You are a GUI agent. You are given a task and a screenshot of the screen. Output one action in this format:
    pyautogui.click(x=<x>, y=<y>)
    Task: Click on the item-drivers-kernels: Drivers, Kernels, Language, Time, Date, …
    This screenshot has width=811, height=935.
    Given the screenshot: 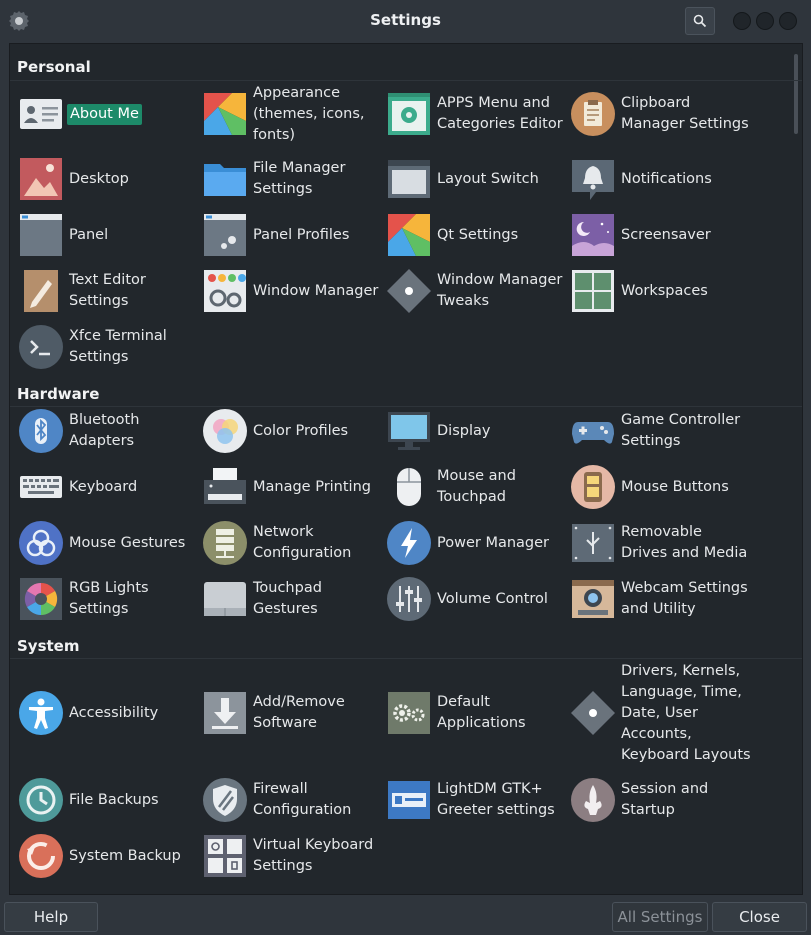 What is the action you would take?
    pyautogui.click(x=662, y=713)
    